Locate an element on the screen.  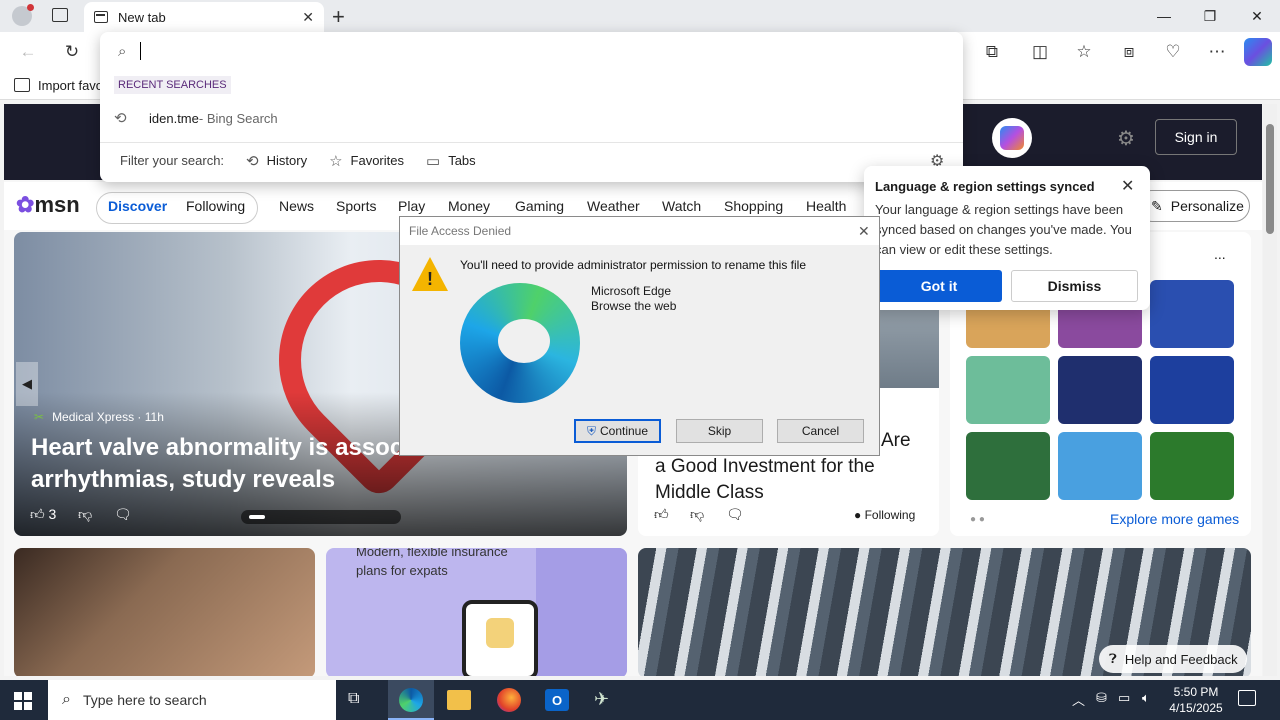
filter-tabs-chip: ▭ Tabs is located at coordinates (451, 161).